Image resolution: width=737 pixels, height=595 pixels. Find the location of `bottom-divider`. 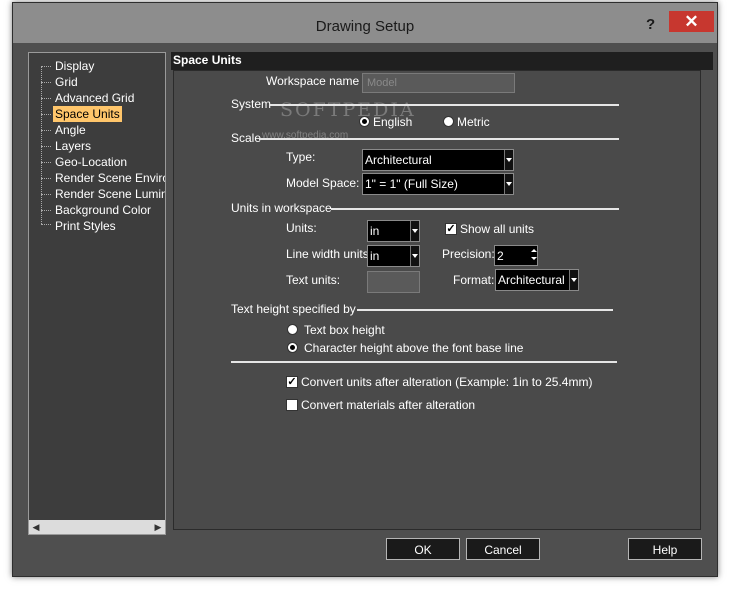

bottom-divider is located at coordinates (424, 362).